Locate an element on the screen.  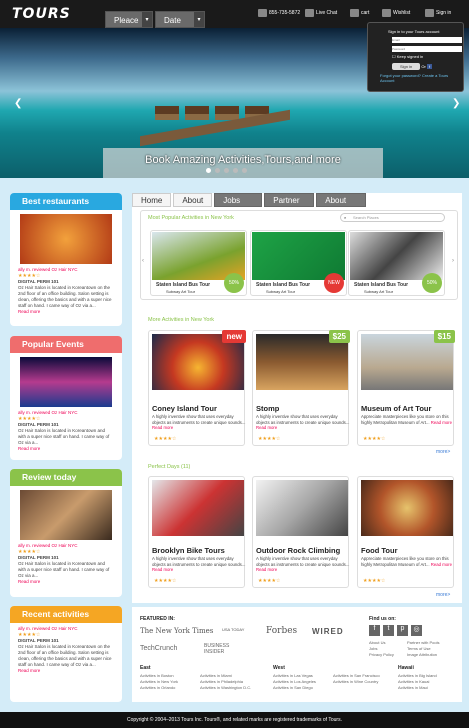
food-image is located at coordinates (407, 508).